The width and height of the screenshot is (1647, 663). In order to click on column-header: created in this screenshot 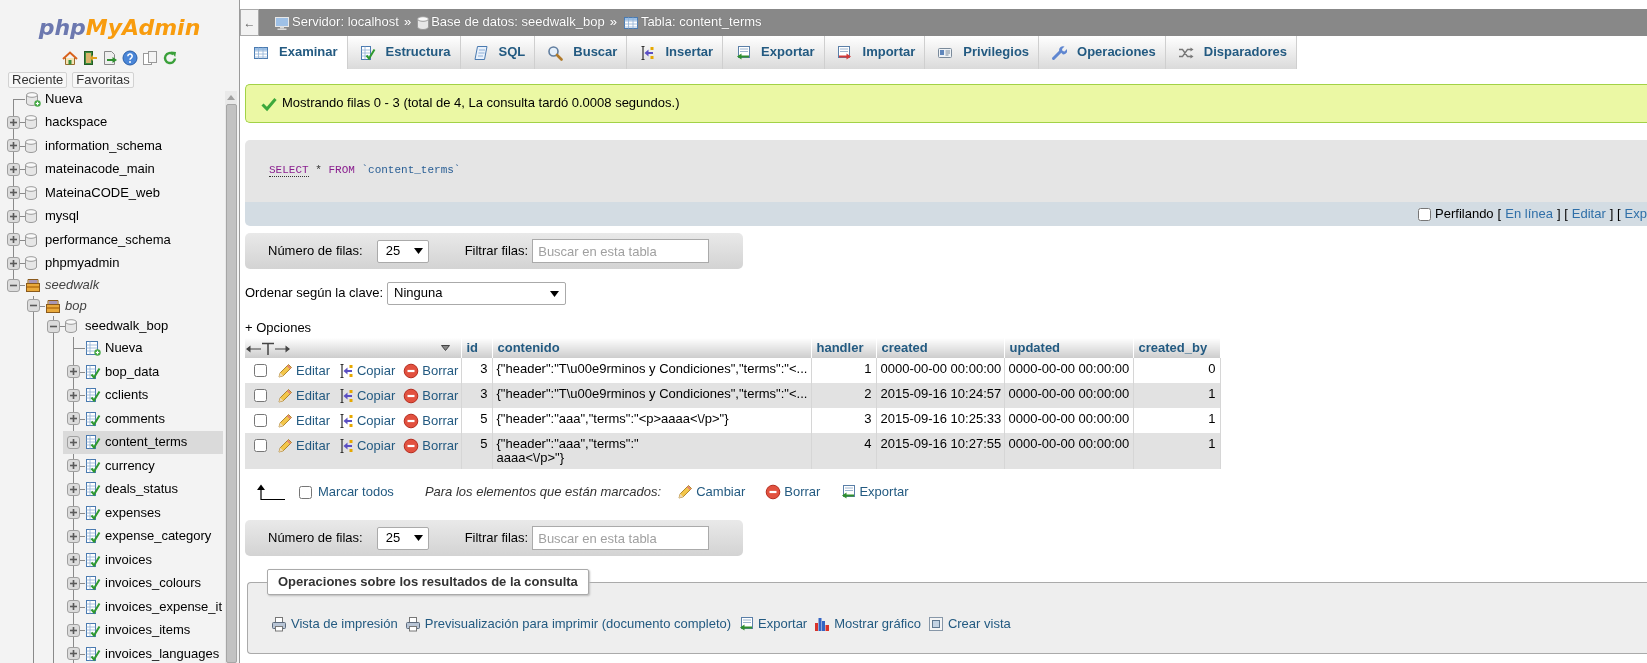, I will do `click(940, 348)`.